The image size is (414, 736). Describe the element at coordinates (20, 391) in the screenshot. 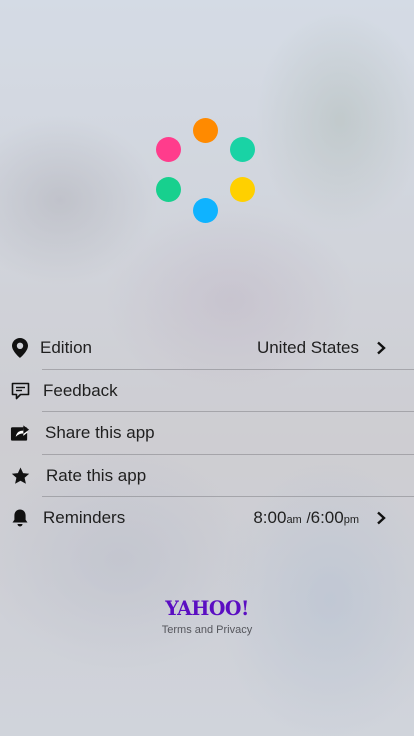

I see `feedback-icon` at that location.